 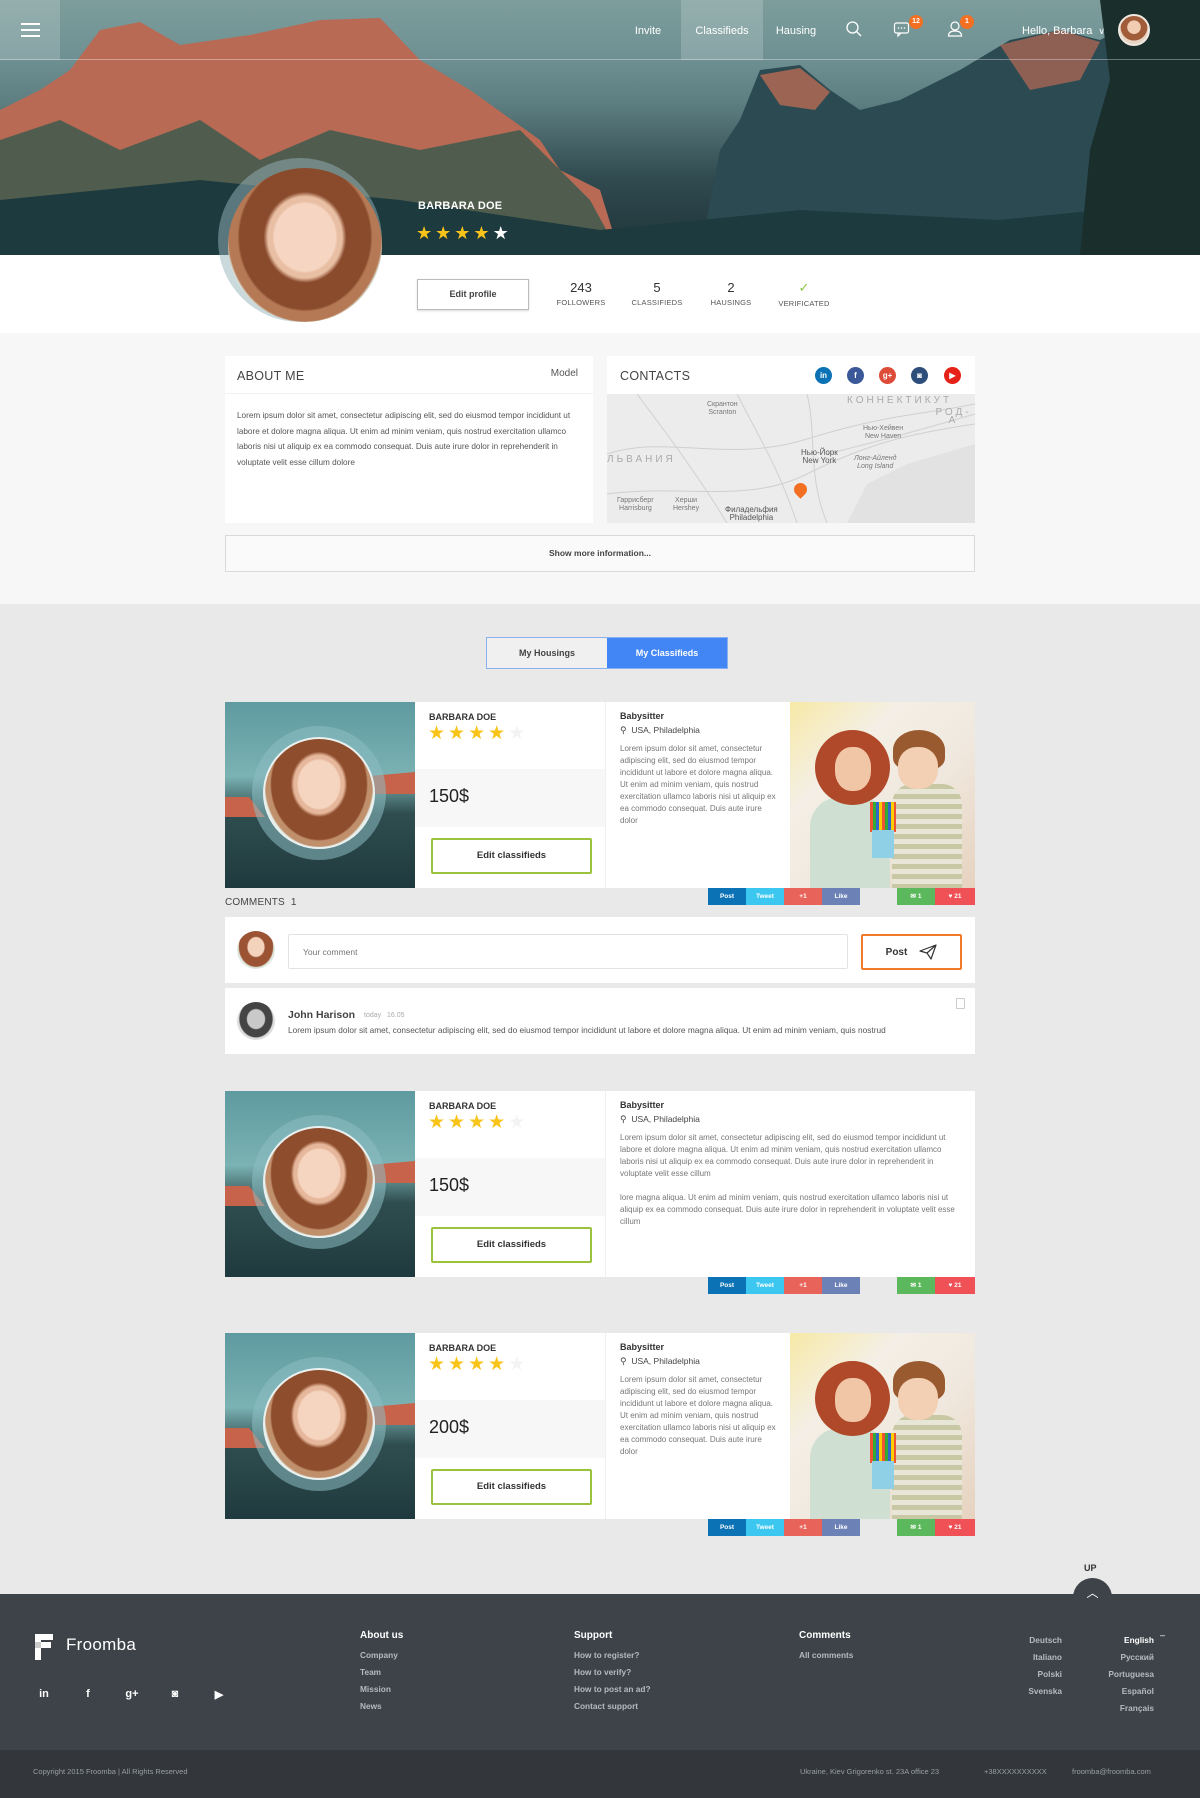 I want to click on stat-followers: 243 FOLLOWERS, so click(x=581, y=293).